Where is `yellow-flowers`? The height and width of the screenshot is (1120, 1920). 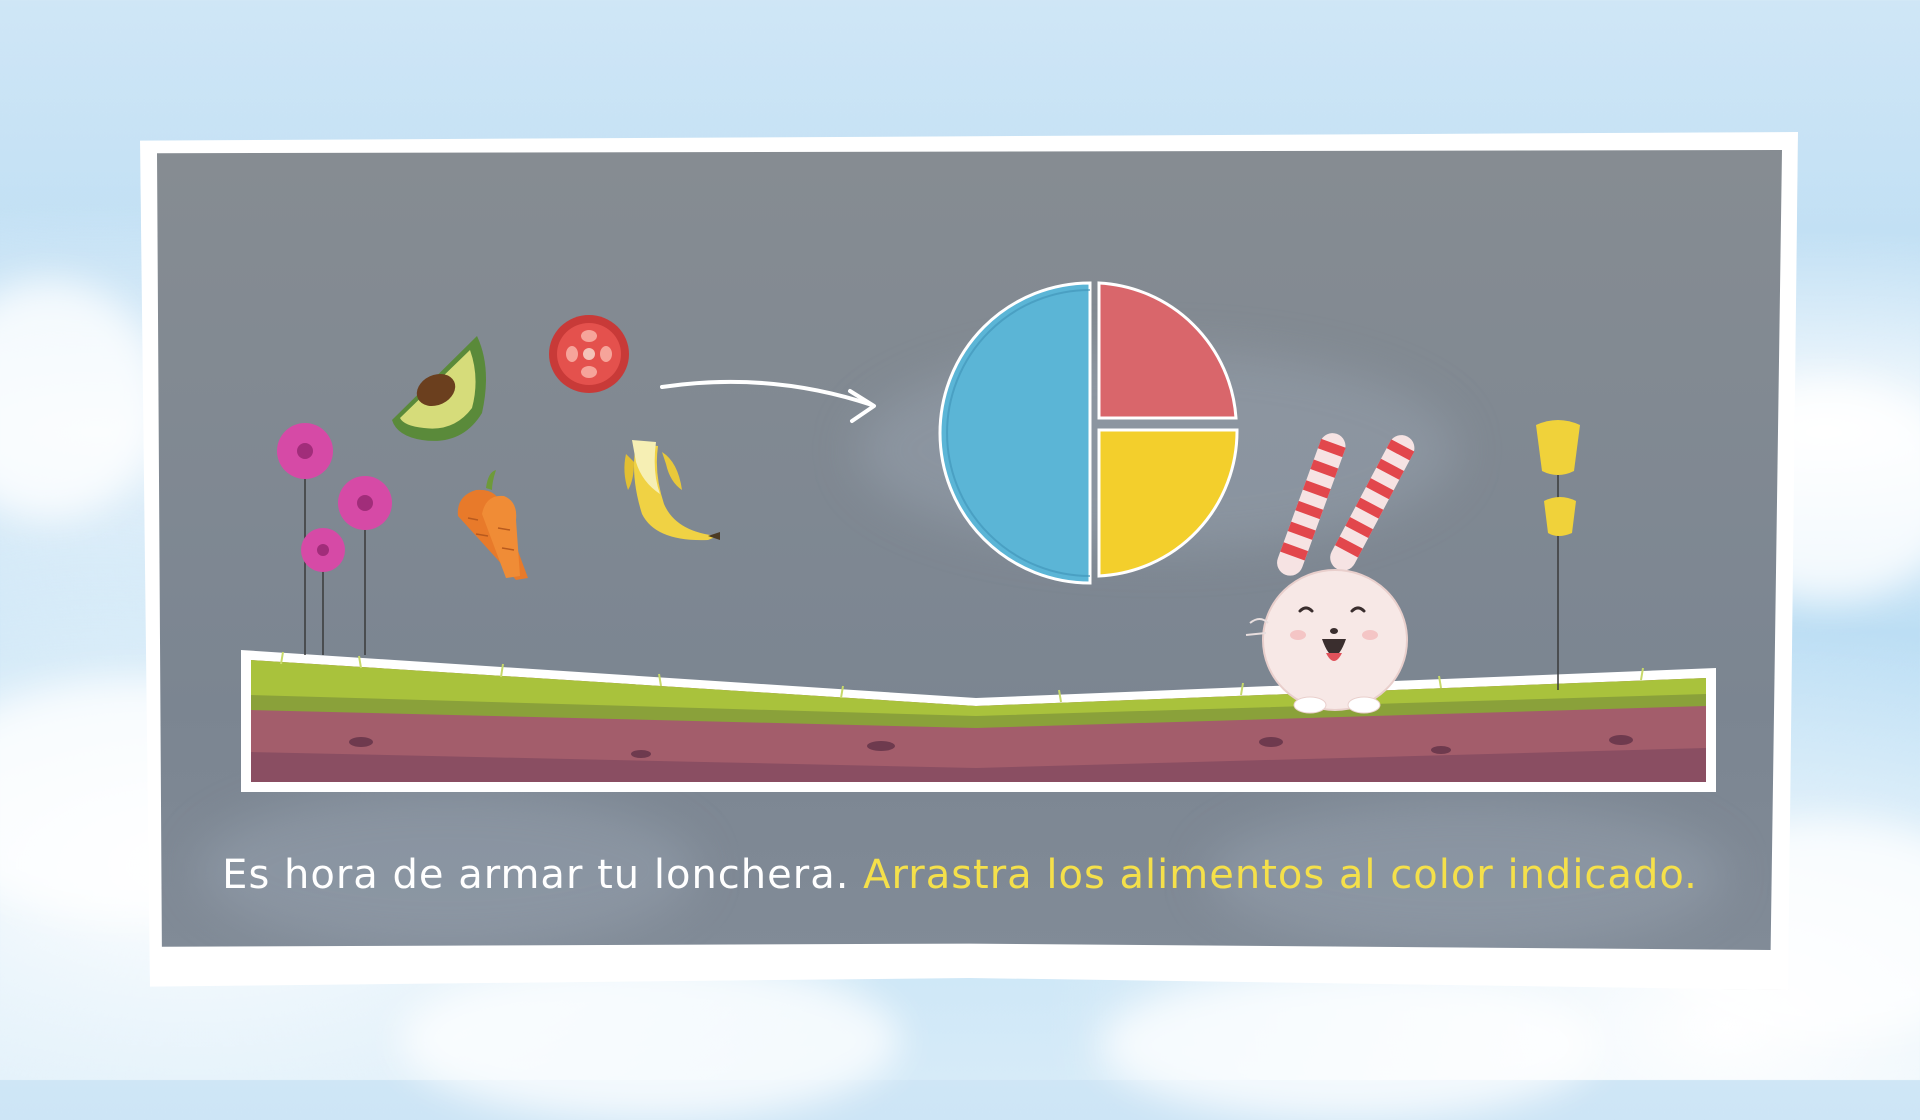 yellow-flowers is located at coordinates (1558, 557).